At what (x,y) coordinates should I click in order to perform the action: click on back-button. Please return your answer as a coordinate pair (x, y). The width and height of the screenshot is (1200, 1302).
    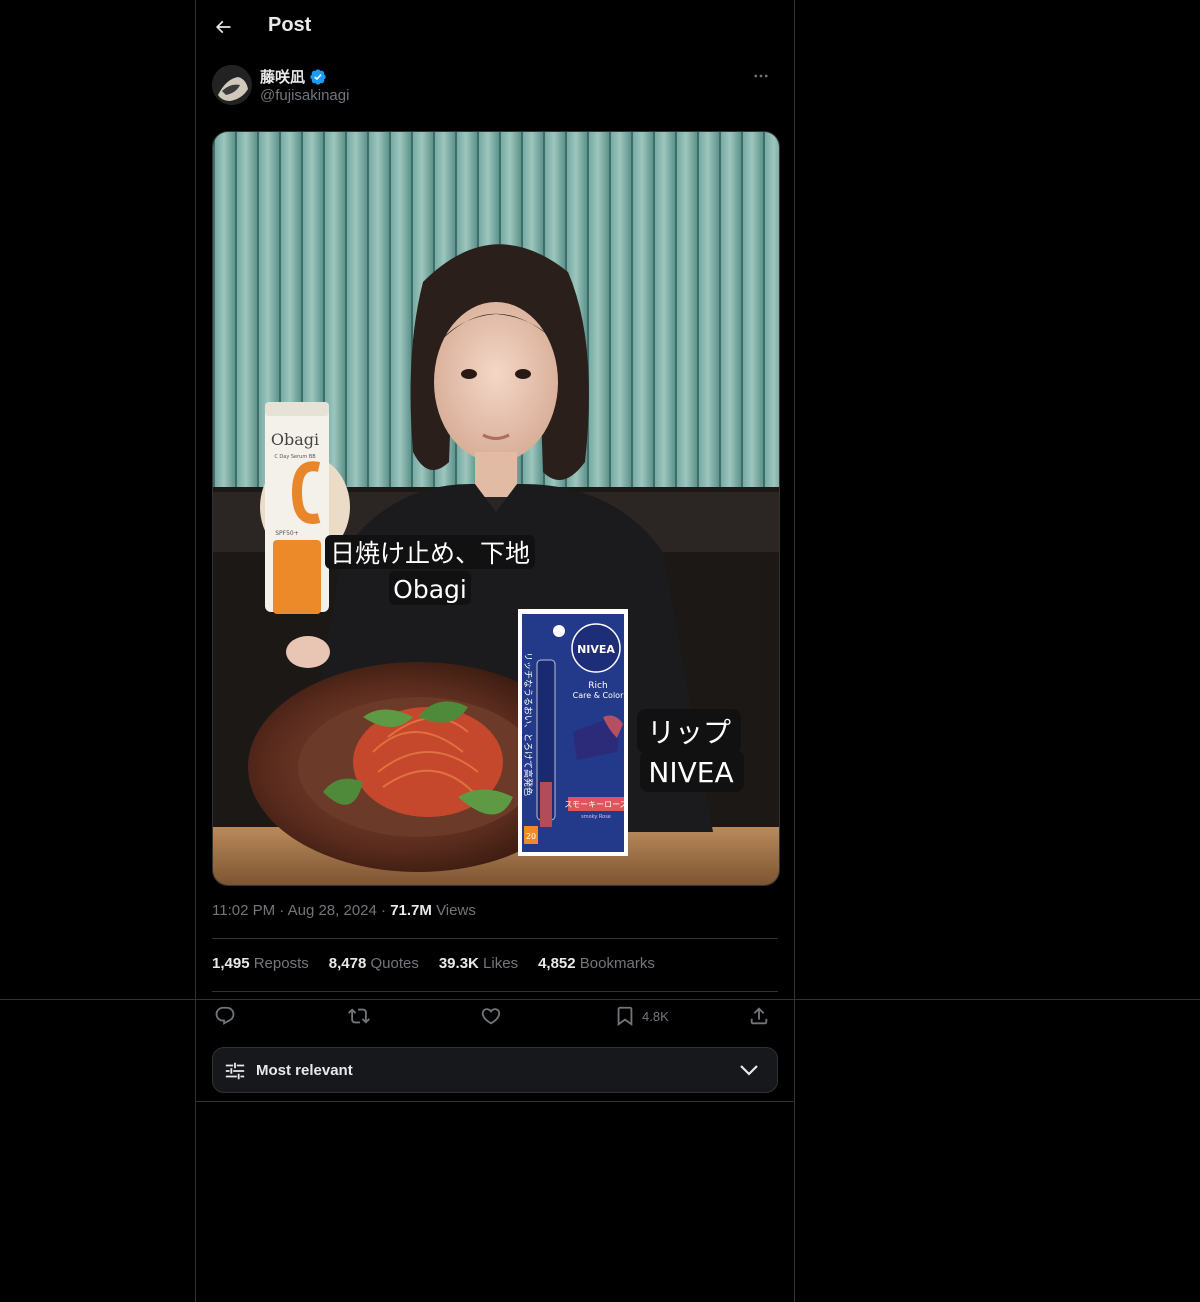
    Looking at the image, I should click on (223, 27).